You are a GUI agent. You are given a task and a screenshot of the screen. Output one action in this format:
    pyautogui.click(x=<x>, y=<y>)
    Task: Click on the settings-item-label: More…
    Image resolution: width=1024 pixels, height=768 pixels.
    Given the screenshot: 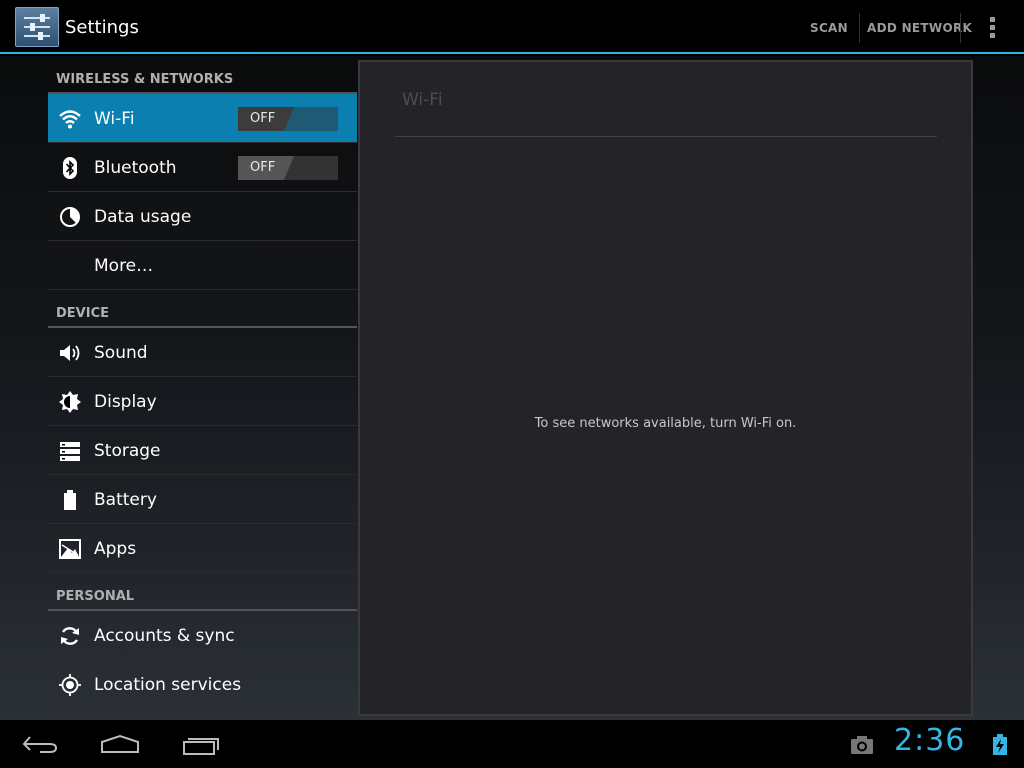 What is the action you would take?
    pyautogui.click(x=124, y=266)
    